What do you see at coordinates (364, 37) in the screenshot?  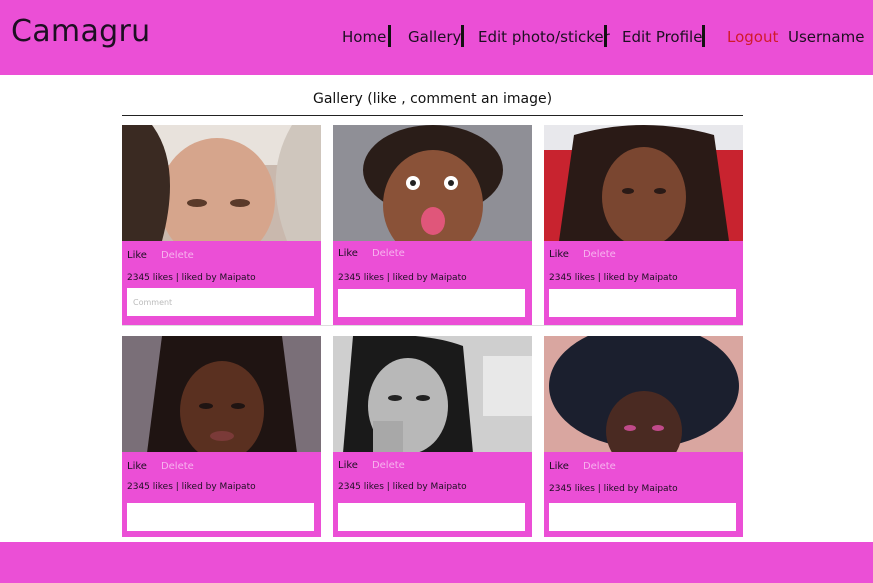 I see `nav-home-link: Home` at bounding box center [364, 37].